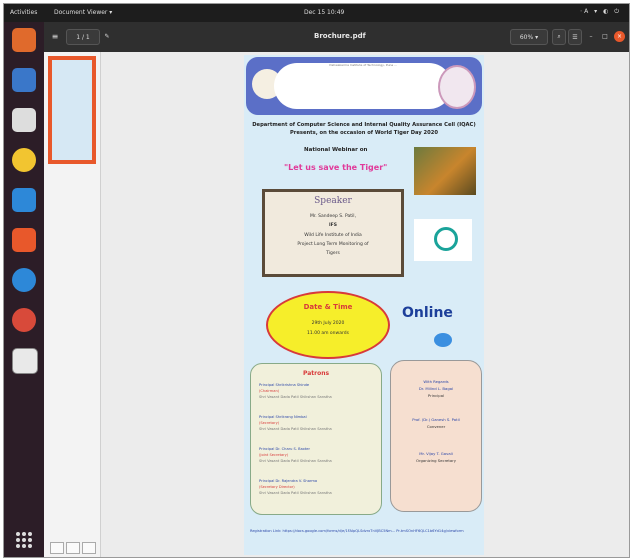 This screenshot has height=558, width=631. I want to click on regards-line: Dr. Milind L. Bagal, so click(436, 388).